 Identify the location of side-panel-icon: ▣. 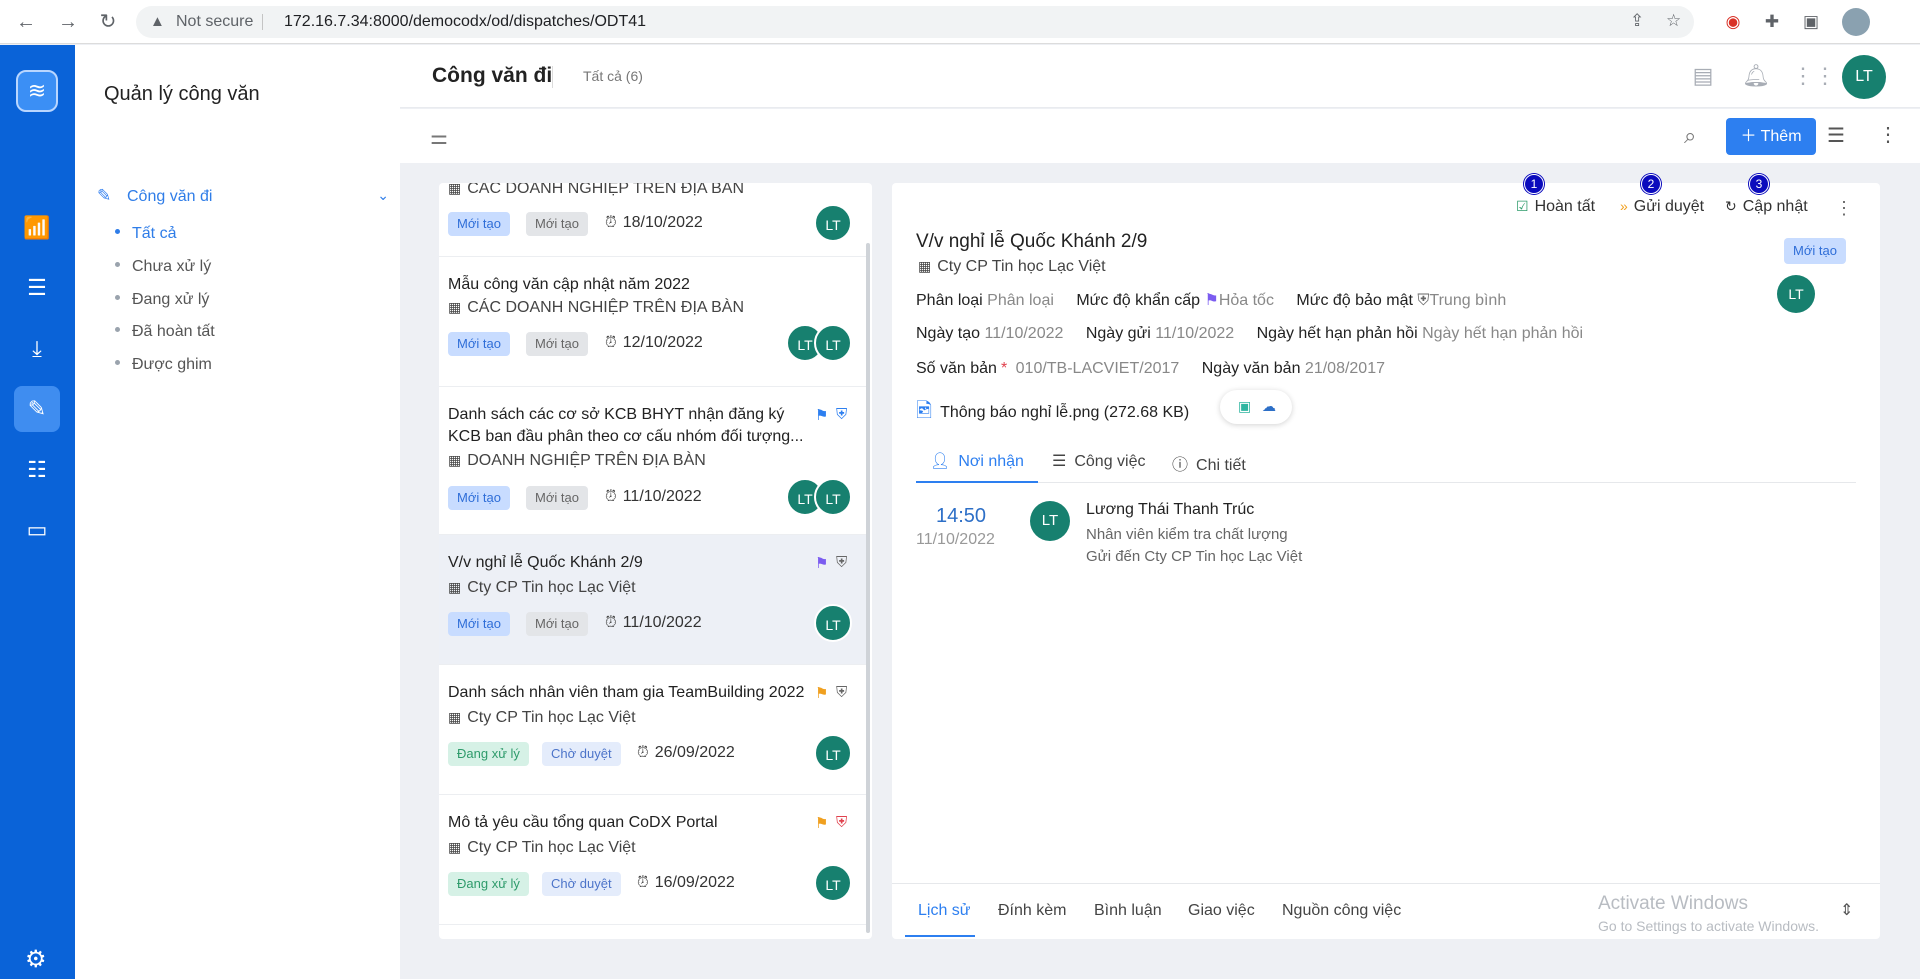
(1811, 22).